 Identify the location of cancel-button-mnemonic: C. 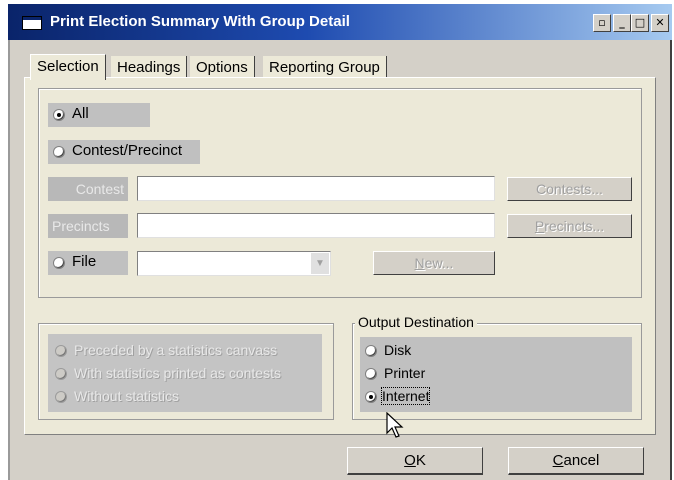
(558, 460).